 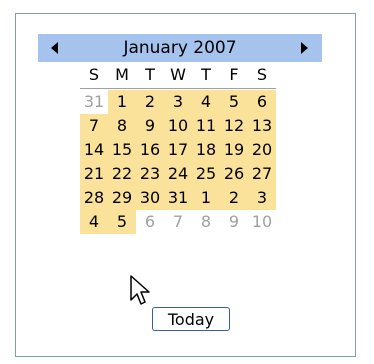 I want to click on next-month-button, so click(x=304, y=48).